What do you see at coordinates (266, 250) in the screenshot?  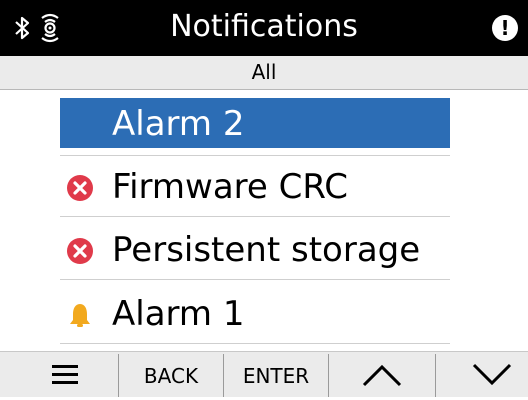 I see `list-item-label: Persistent storage` at bounding box center [266, 250].